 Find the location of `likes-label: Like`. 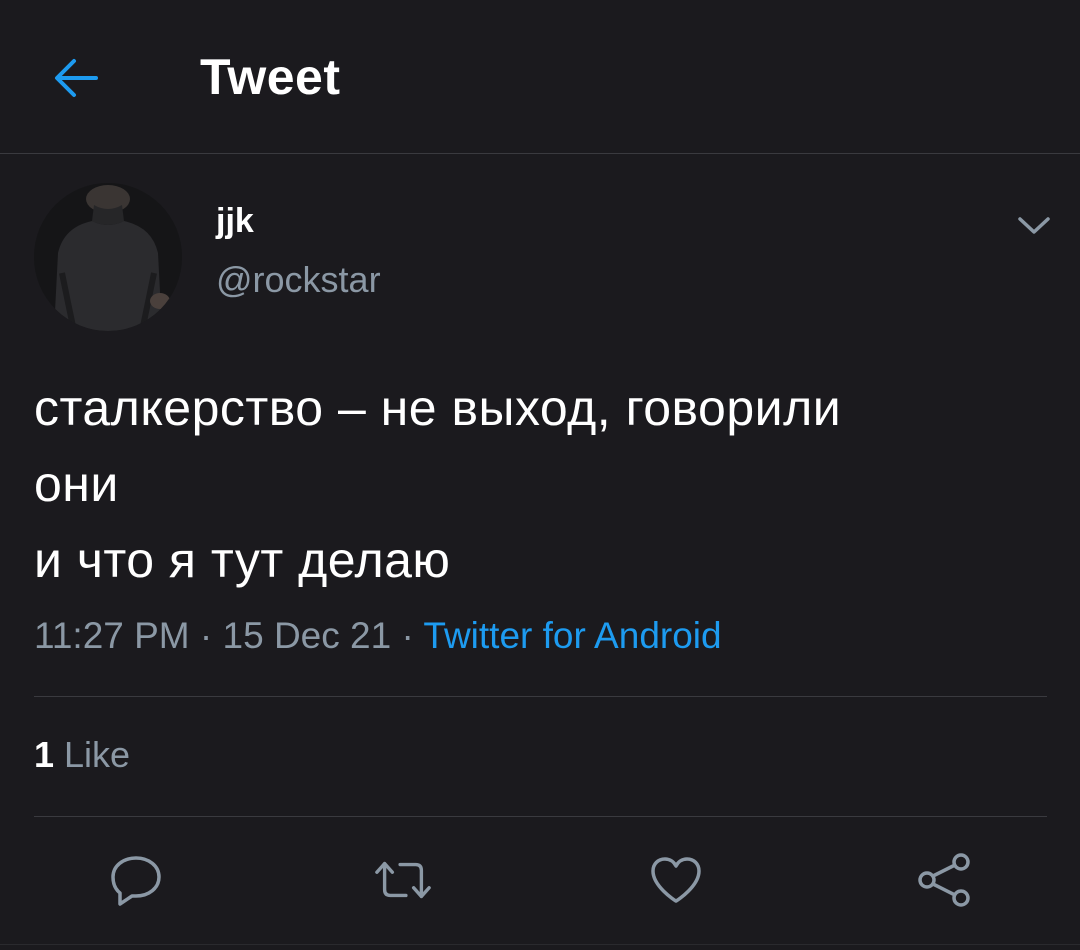

likes-label: Like is located at coordinates (97, 754).